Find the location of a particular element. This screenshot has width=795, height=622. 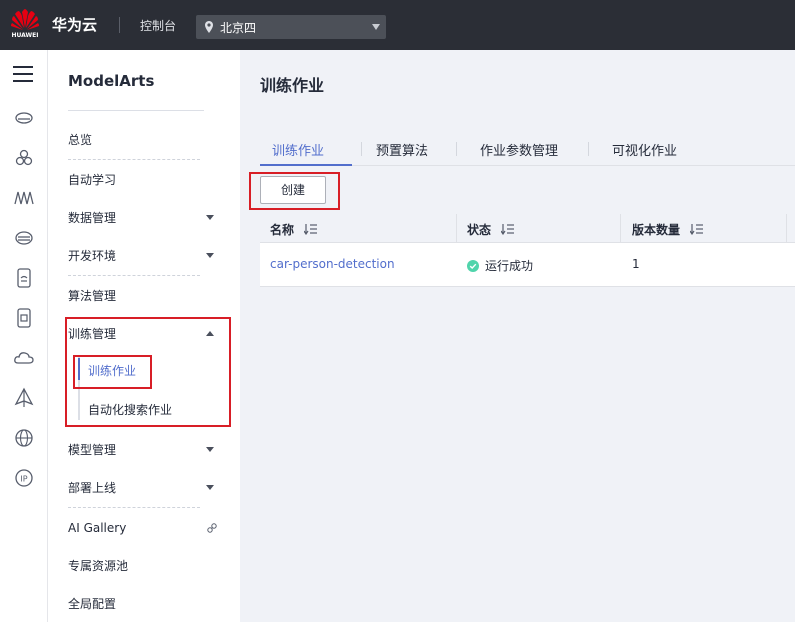

highlight-box-create is located at coordinates (294, 191).